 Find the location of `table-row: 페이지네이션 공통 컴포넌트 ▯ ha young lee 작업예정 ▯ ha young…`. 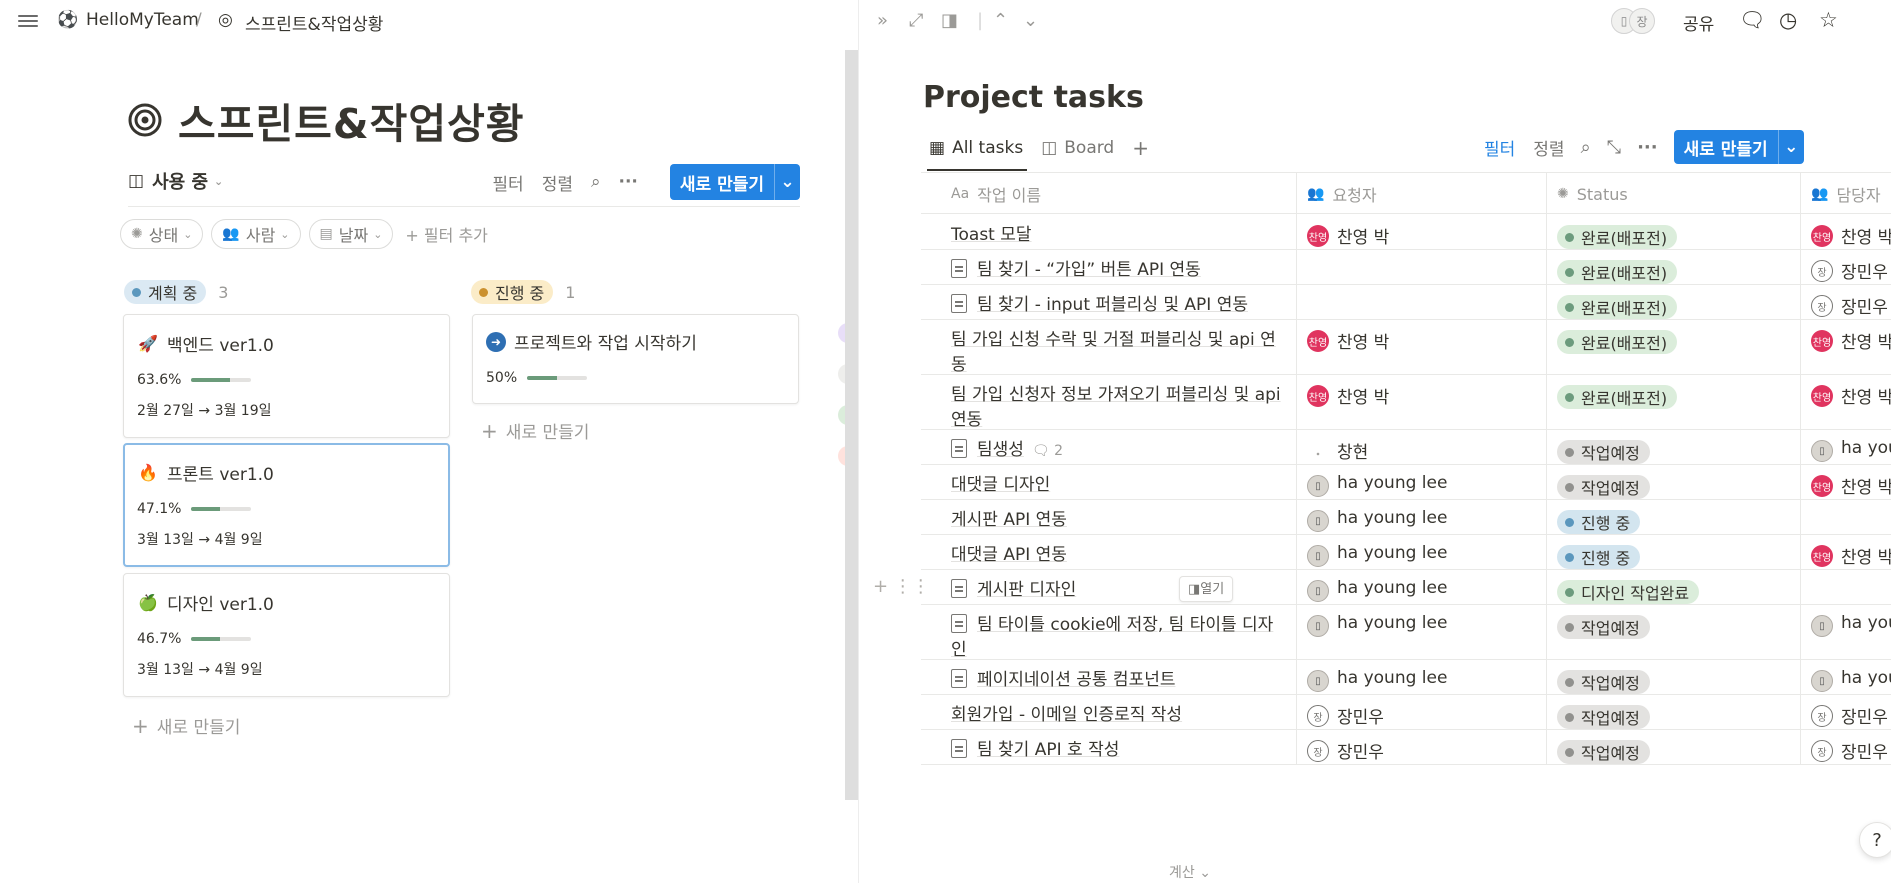

table-row: 페이지네이션 공통 컴포넌트 ▯ ha young lee 작업예정 ▯ ha young… is located at coordinates (1406, 677).